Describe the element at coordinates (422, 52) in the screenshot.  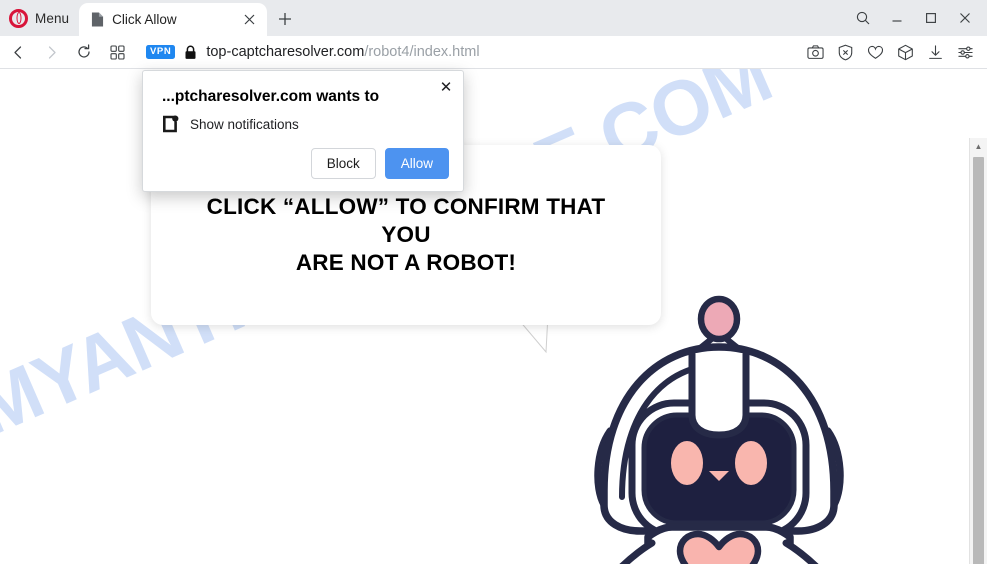
I see `url-path: /robot4/index.html` at that location.